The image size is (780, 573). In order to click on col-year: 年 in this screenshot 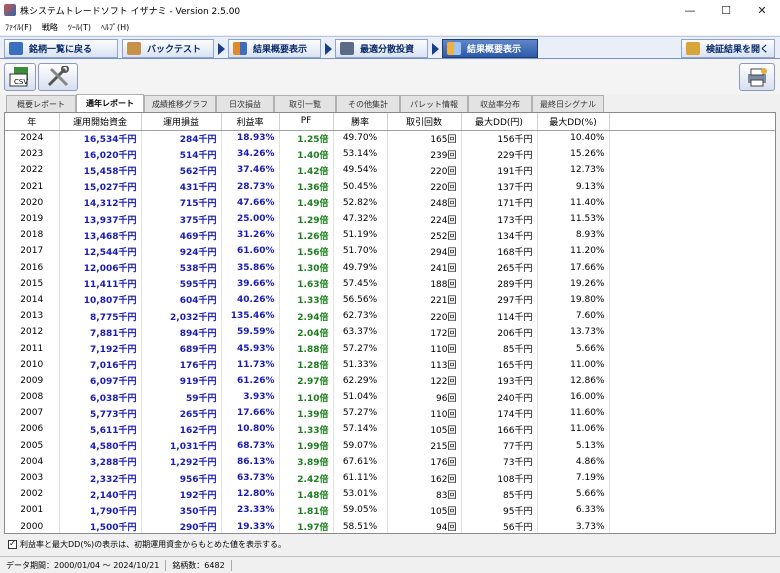, I will do `click(32, 122)`.